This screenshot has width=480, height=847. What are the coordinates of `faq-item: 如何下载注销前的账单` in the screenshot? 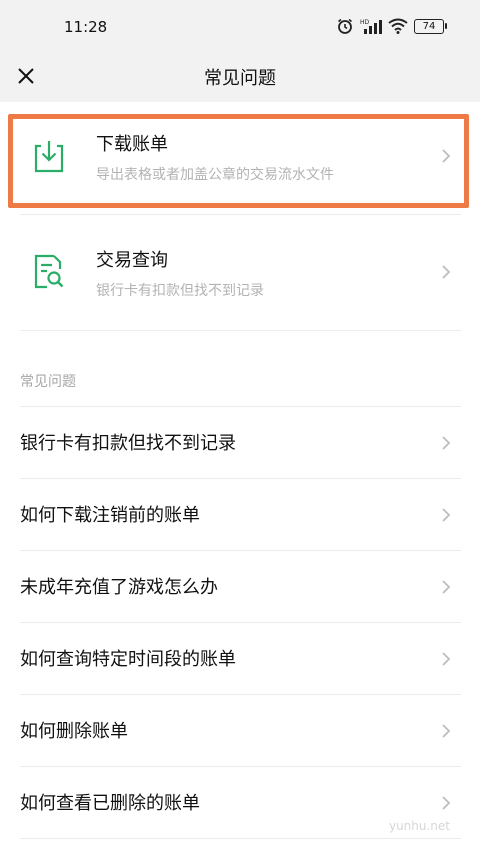 It's located at (240, 515).